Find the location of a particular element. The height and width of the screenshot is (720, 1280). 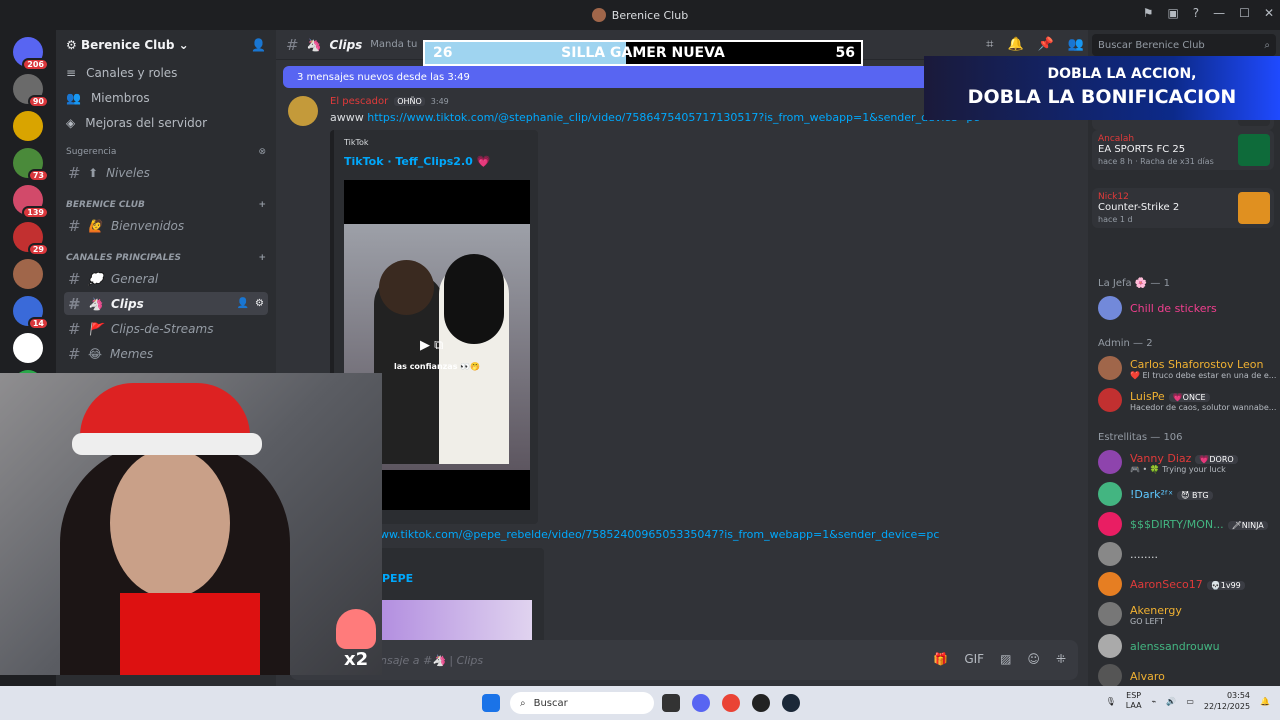

pin-icon: 📌 is located at coordinates (1046, 44).